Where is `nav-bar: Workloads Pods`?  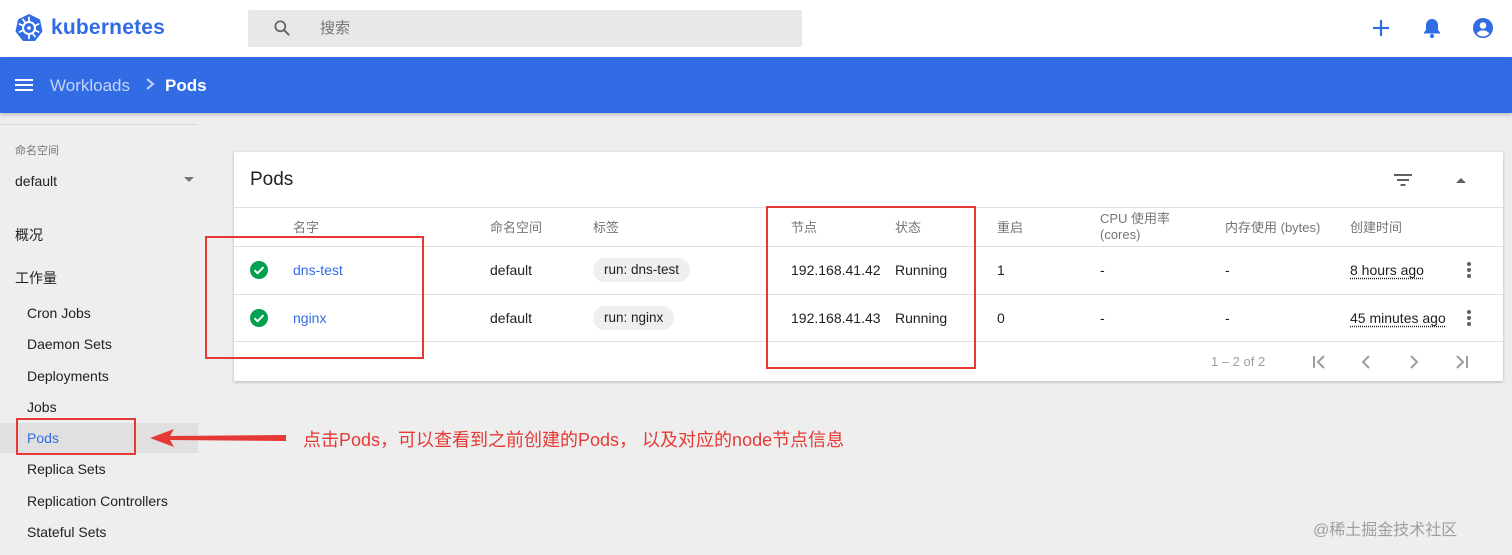 nav-bar: Workloads Pods is located at coordinates (756, 85).